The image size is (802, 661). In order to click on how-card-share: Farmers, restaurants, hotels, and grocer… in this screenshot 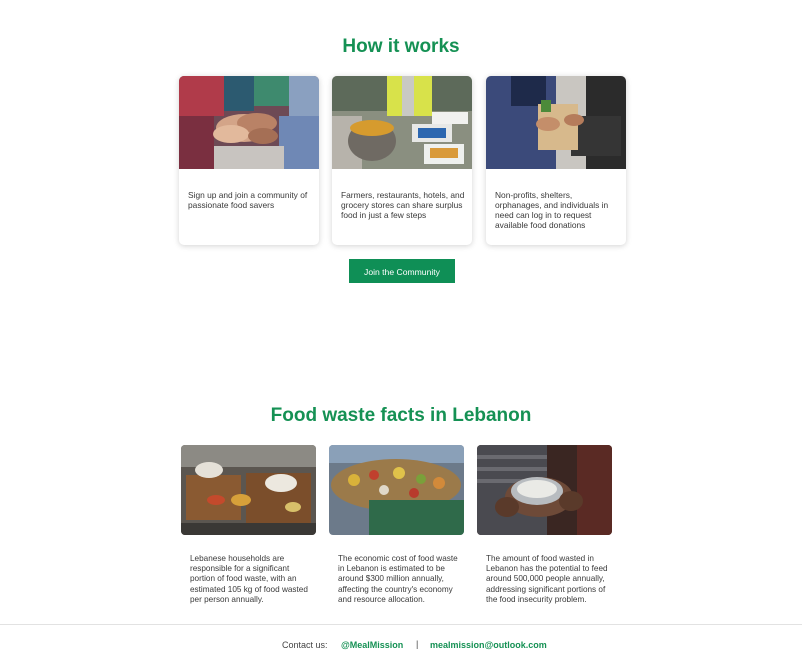, I will do `click(402, 160)`.